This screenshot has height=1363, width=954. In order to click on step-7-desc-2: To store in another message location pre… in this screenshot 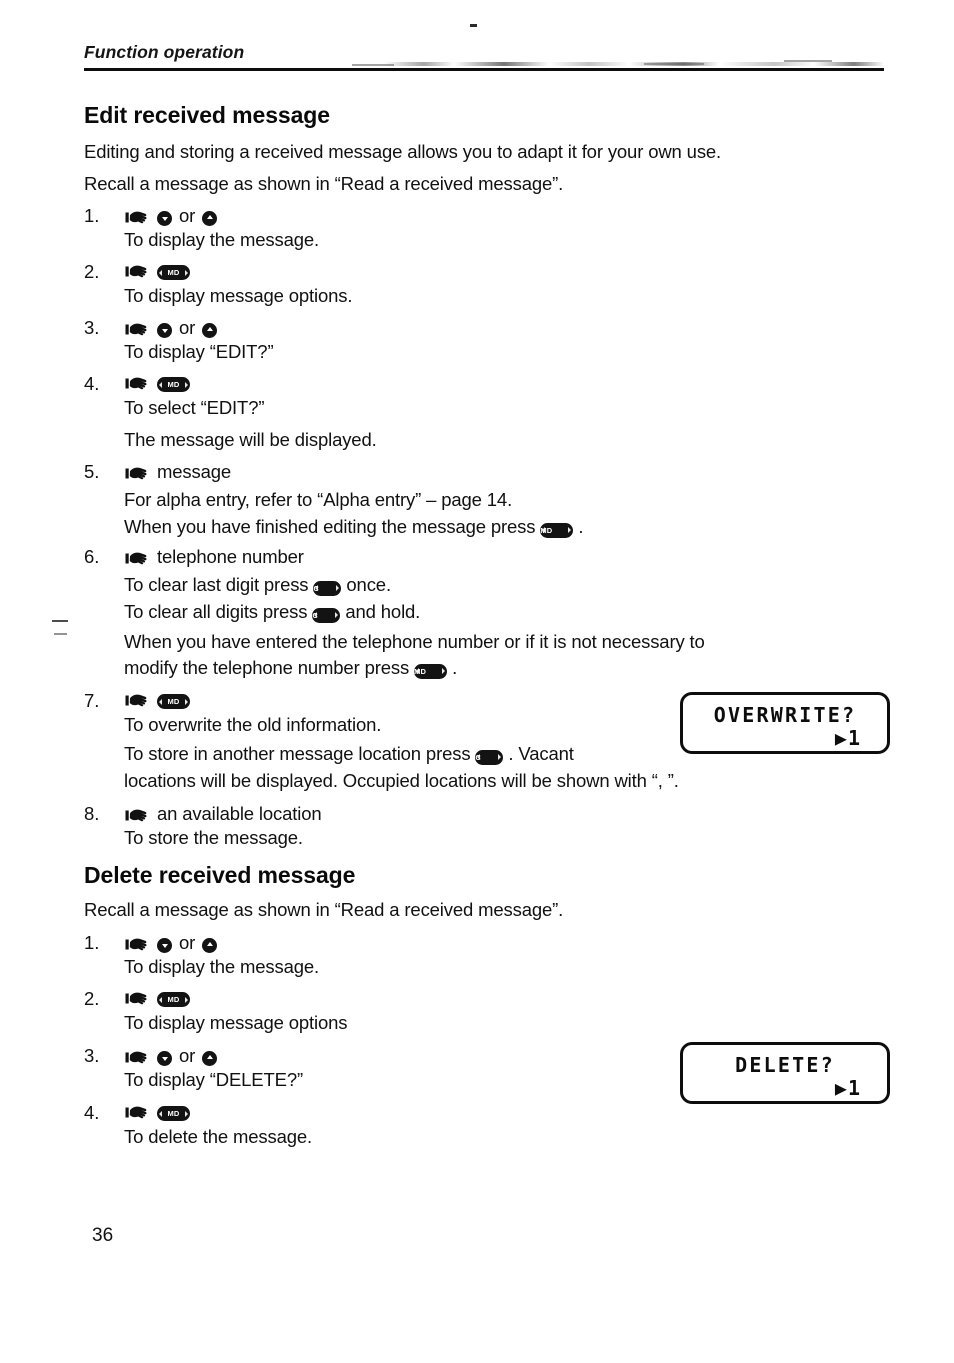, I will do `click(349, 754)`.